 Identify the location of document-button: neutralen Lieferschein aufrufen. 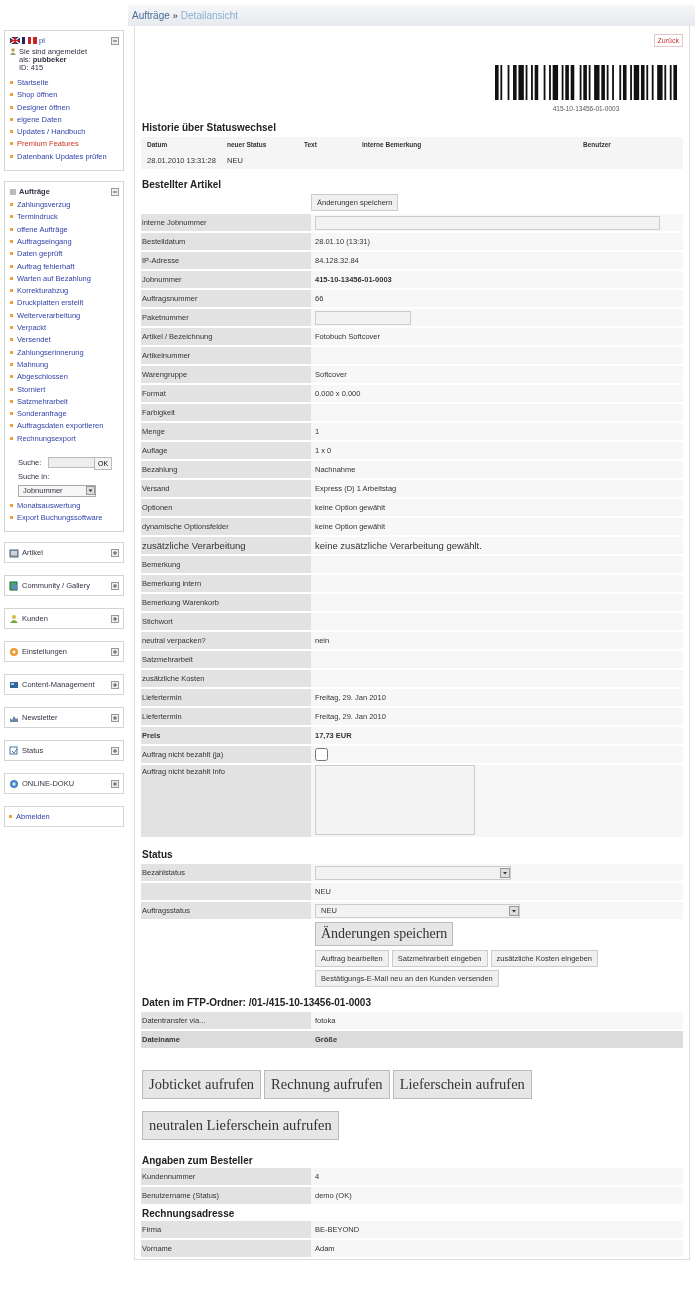
(240, 1125).